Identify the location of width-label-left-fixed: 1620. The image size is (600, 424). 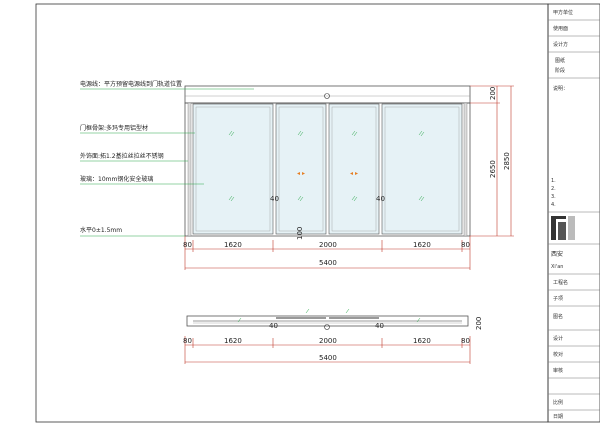
(233, 245).